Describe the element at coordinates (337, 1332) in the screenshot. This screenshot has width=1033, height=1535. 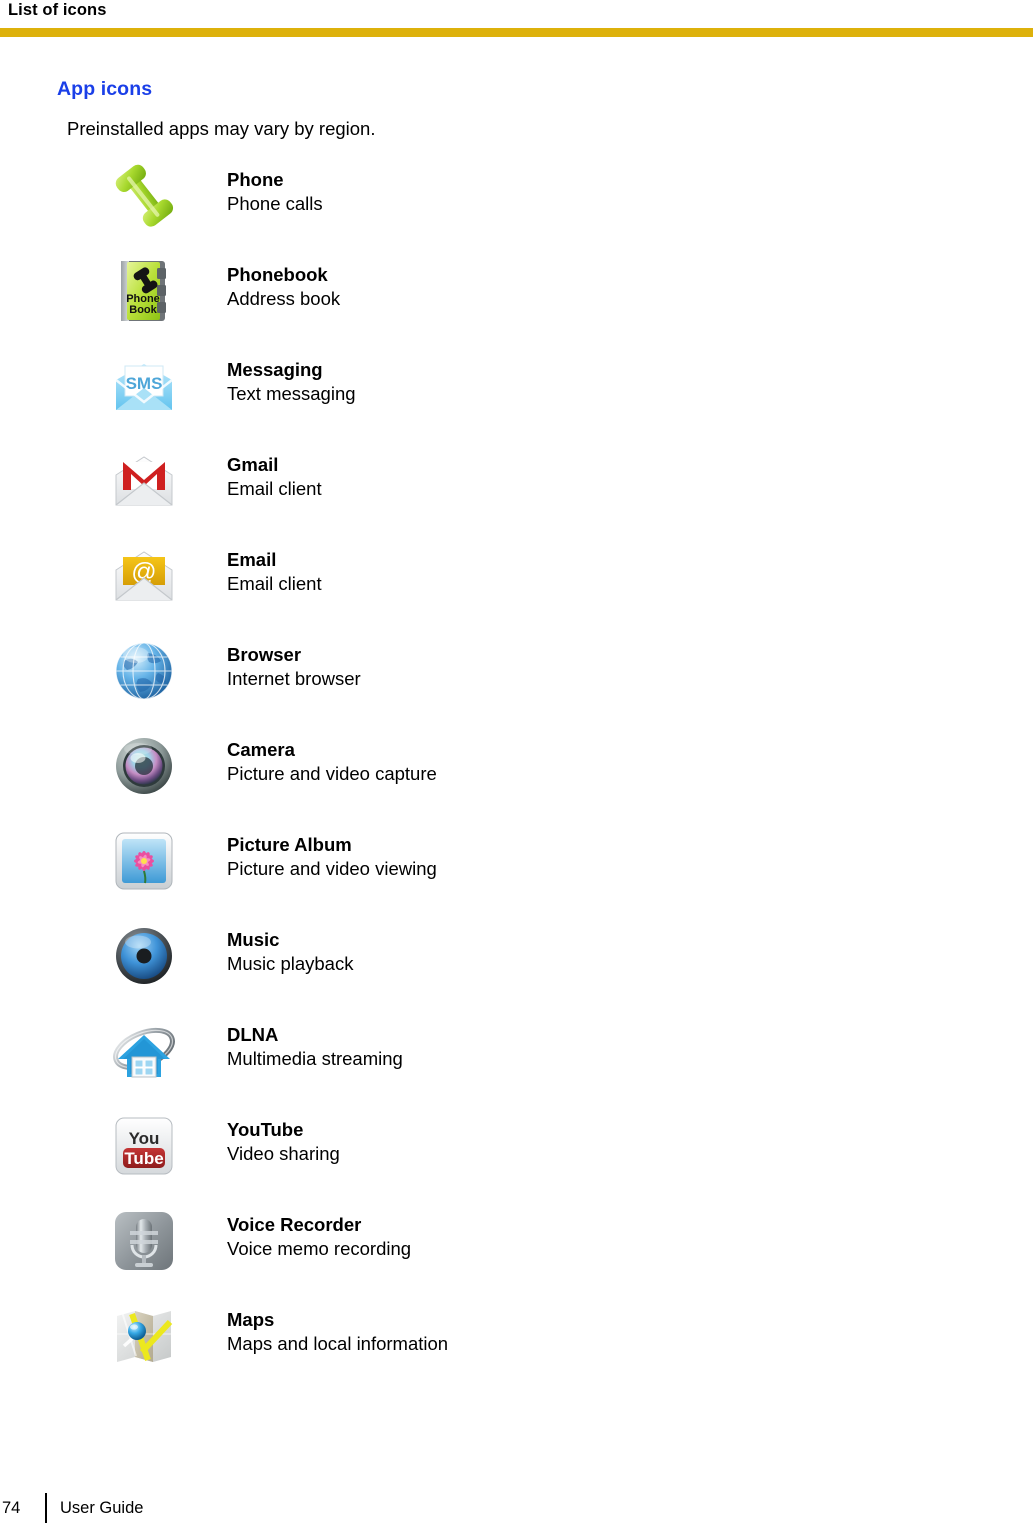
I see `app-text: Maps Maps and local information` at that location.